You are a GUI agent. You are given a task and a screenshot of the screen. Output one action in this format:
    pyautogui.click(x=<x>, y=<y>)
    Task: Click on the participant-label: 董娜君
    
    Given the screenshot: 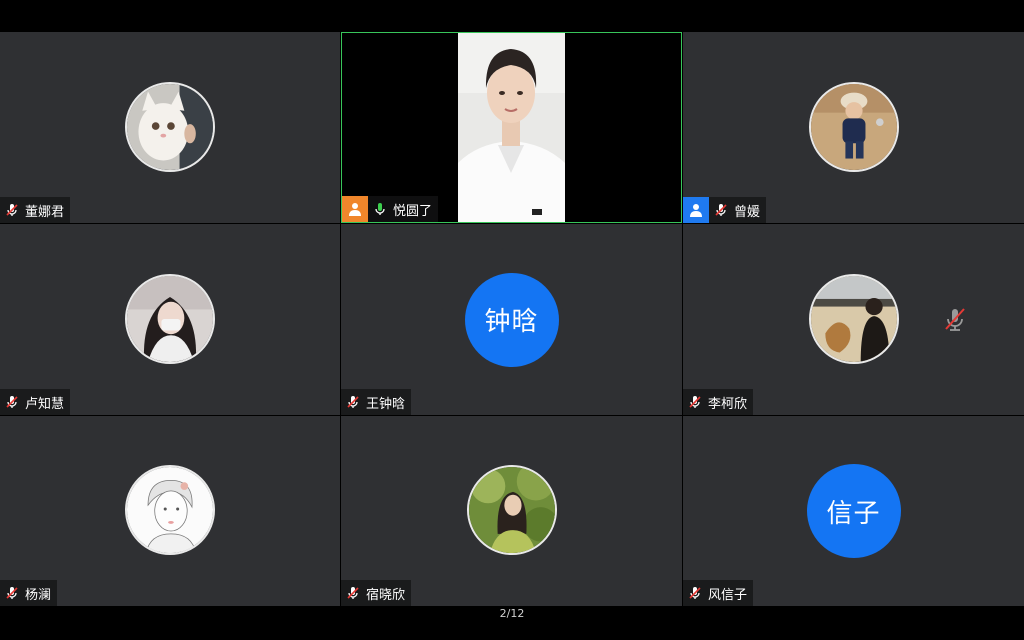 What is the action you would take?
    pyautogui.click(x=35, y=210)
    